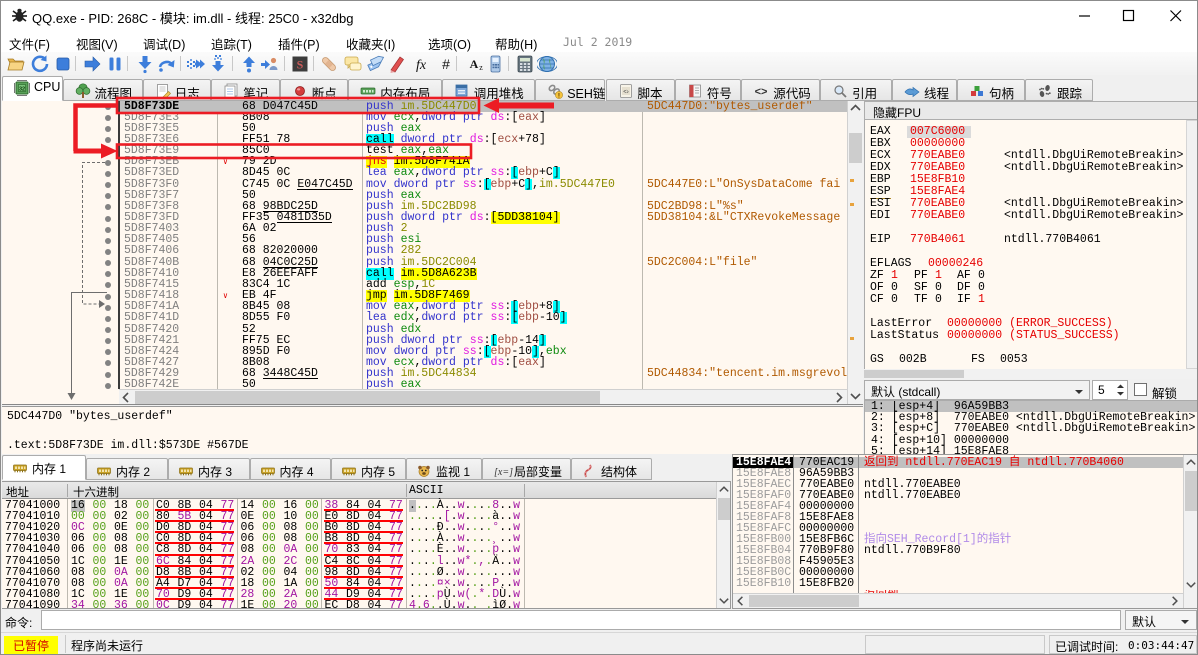 This screenshot has width=1198, height=655. What do you see at coordinates (446, 64) in the screenshot?
I see `hash-button: #` at bounding box center [446, 64].